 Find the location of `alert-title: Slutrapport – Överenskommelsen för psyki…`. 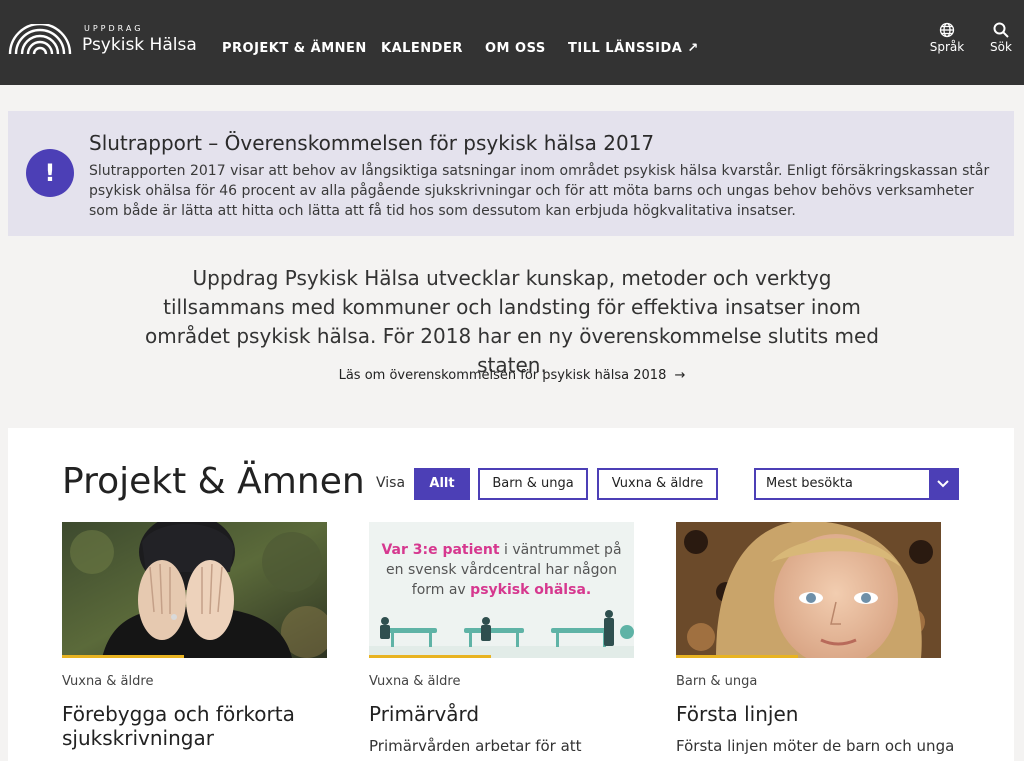

alert-title: Slutrapport – Överenskommelsen för psyki… is located at coordinates (371, 143).